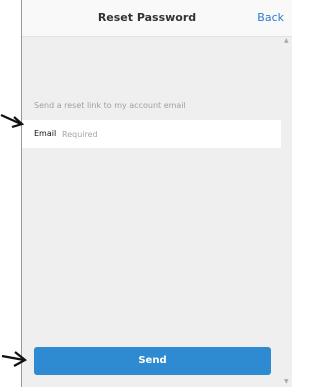 The width and height of the screenshot is (320, 387). I want to click on email-field, so click(167, 134).